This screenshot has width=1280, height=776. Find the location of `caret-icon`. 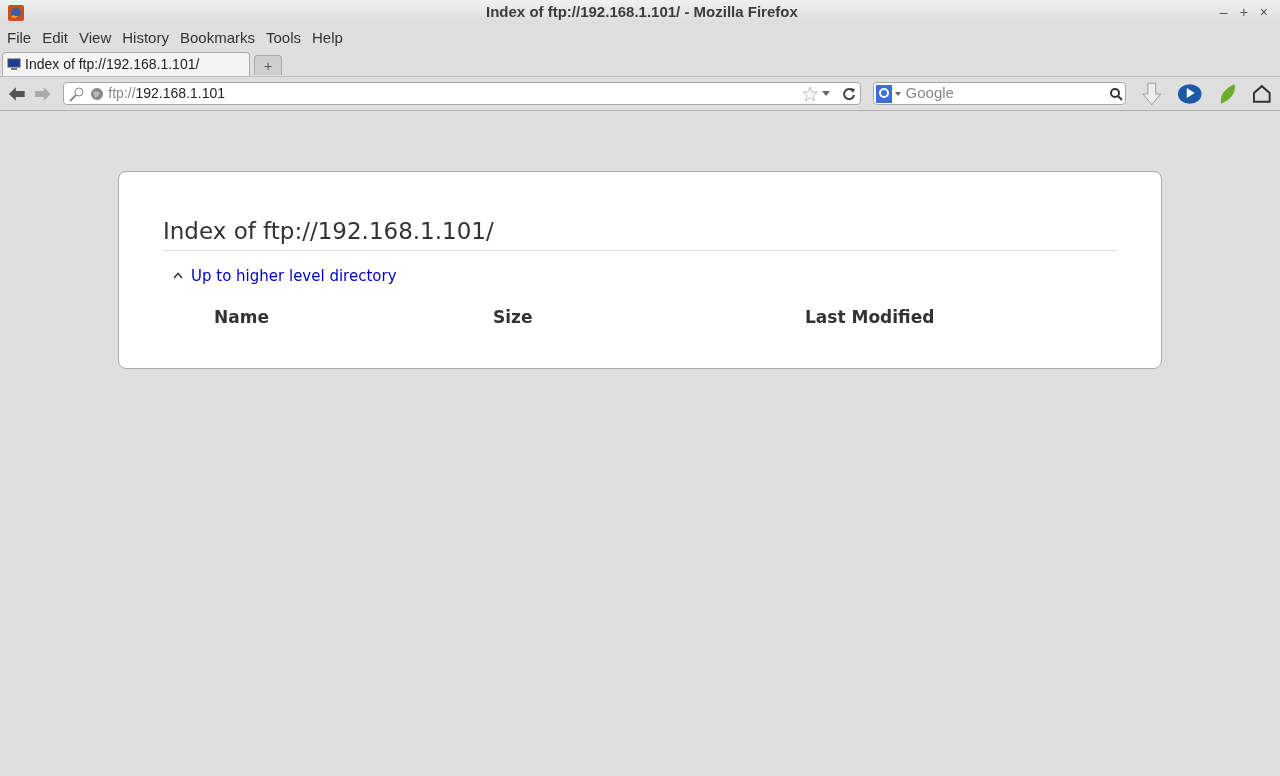

caret-icon is located at coordinates (178, 276).